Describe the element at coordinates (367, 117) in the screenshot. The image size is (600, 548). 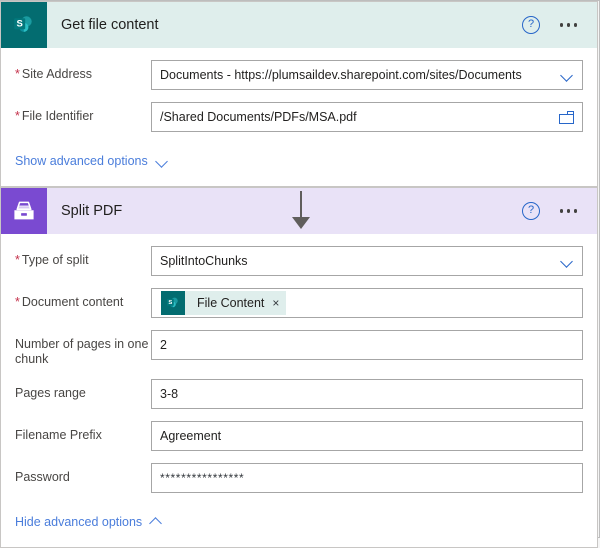
I see `file-identifier-input: /Shared Documents/PDFs/MSA.pdf` at that location.